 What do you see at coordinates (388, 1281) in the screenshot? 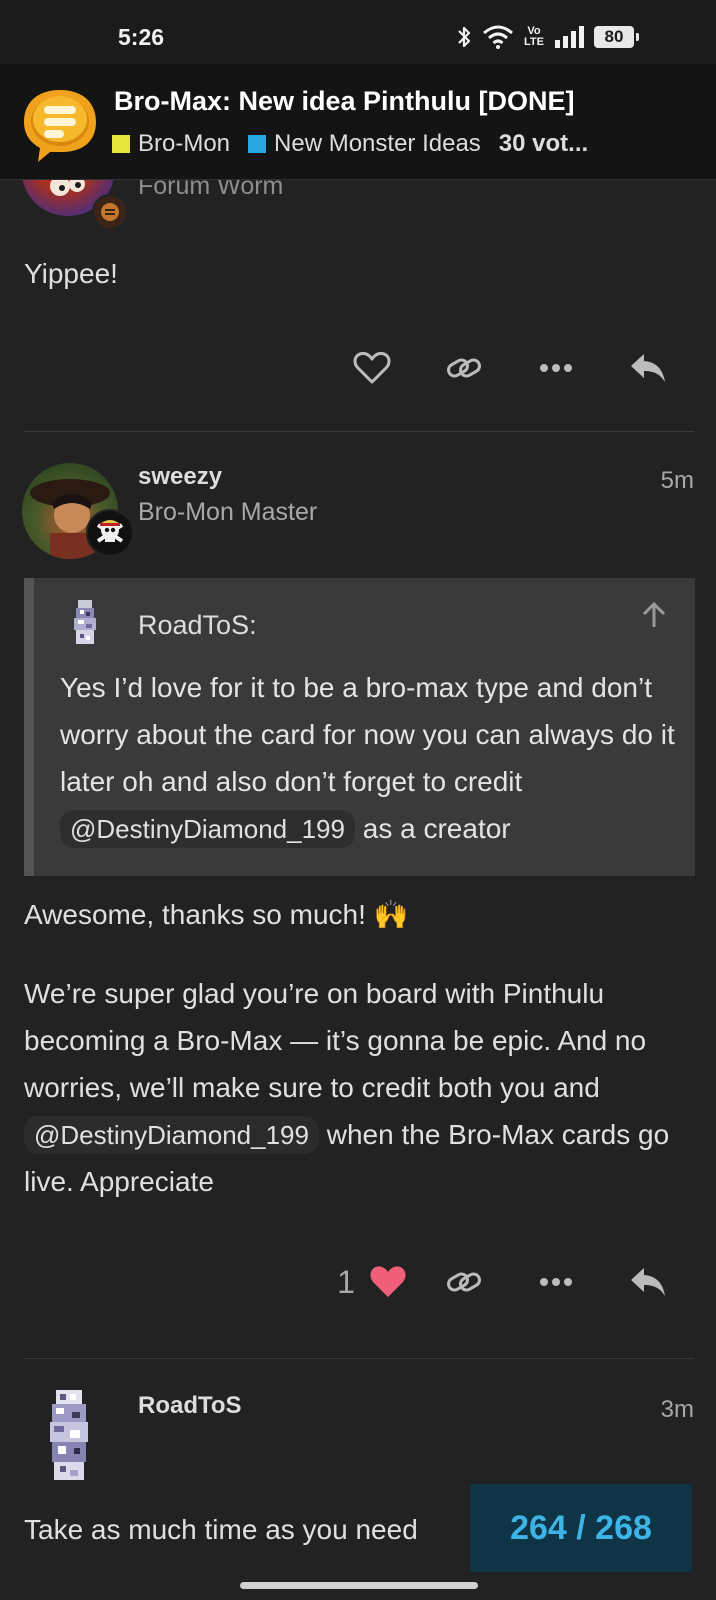
I see `heart-filled-icon` at bounding box center [388, 1281].